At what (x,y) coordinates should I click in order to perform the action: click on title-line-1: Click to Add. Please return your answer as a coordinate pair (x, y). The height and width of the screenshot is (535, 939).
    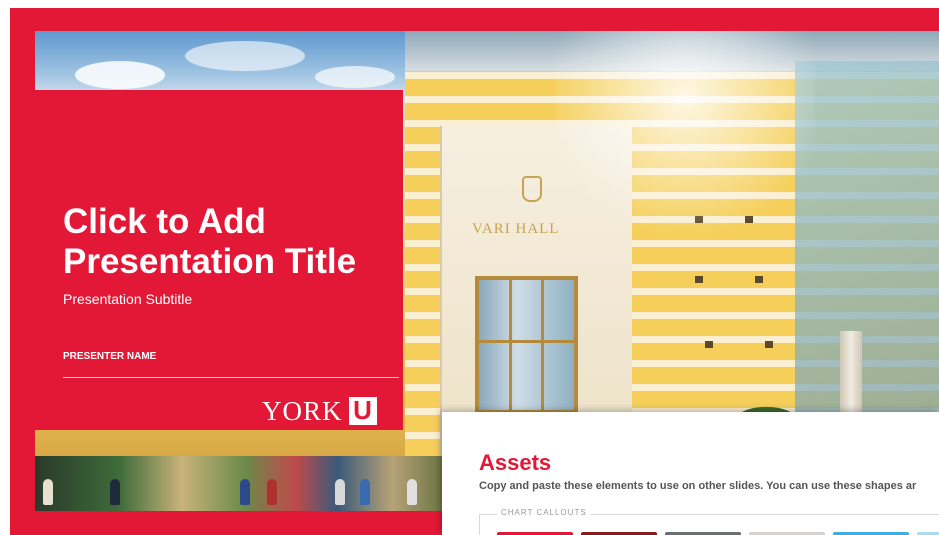
    Looking at the image, I should click on (164, 221).